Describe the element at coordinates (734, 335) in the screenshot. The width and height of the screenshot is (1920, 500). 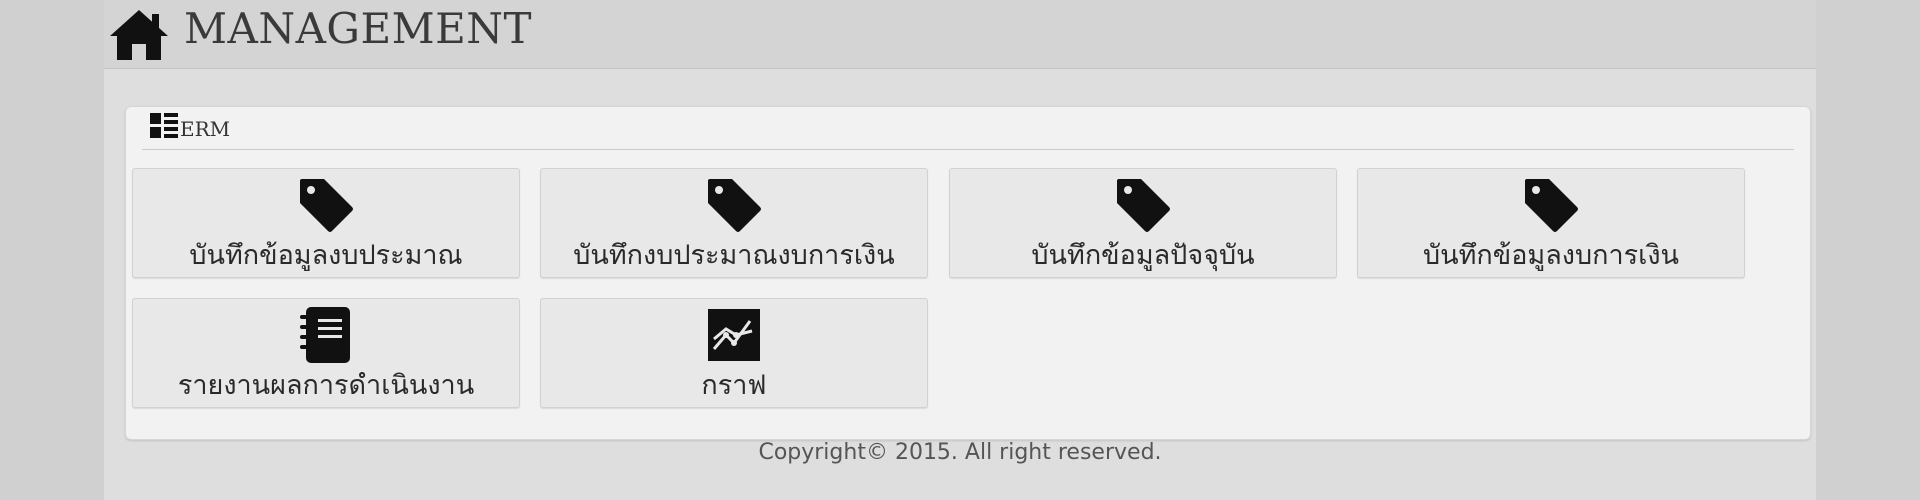
I see `chart-icon` at that location.